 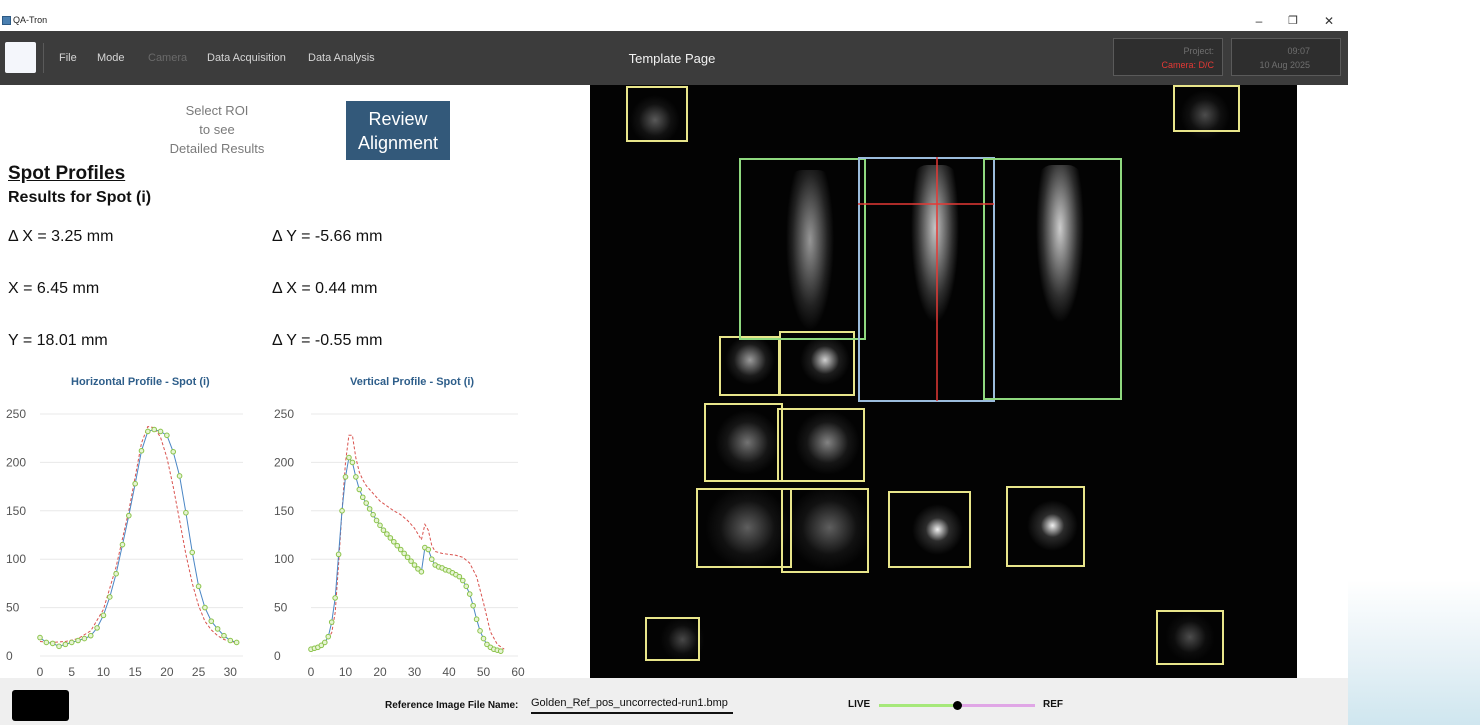 I want to click on x-tick-label: 20, so click(x=167, y=672).